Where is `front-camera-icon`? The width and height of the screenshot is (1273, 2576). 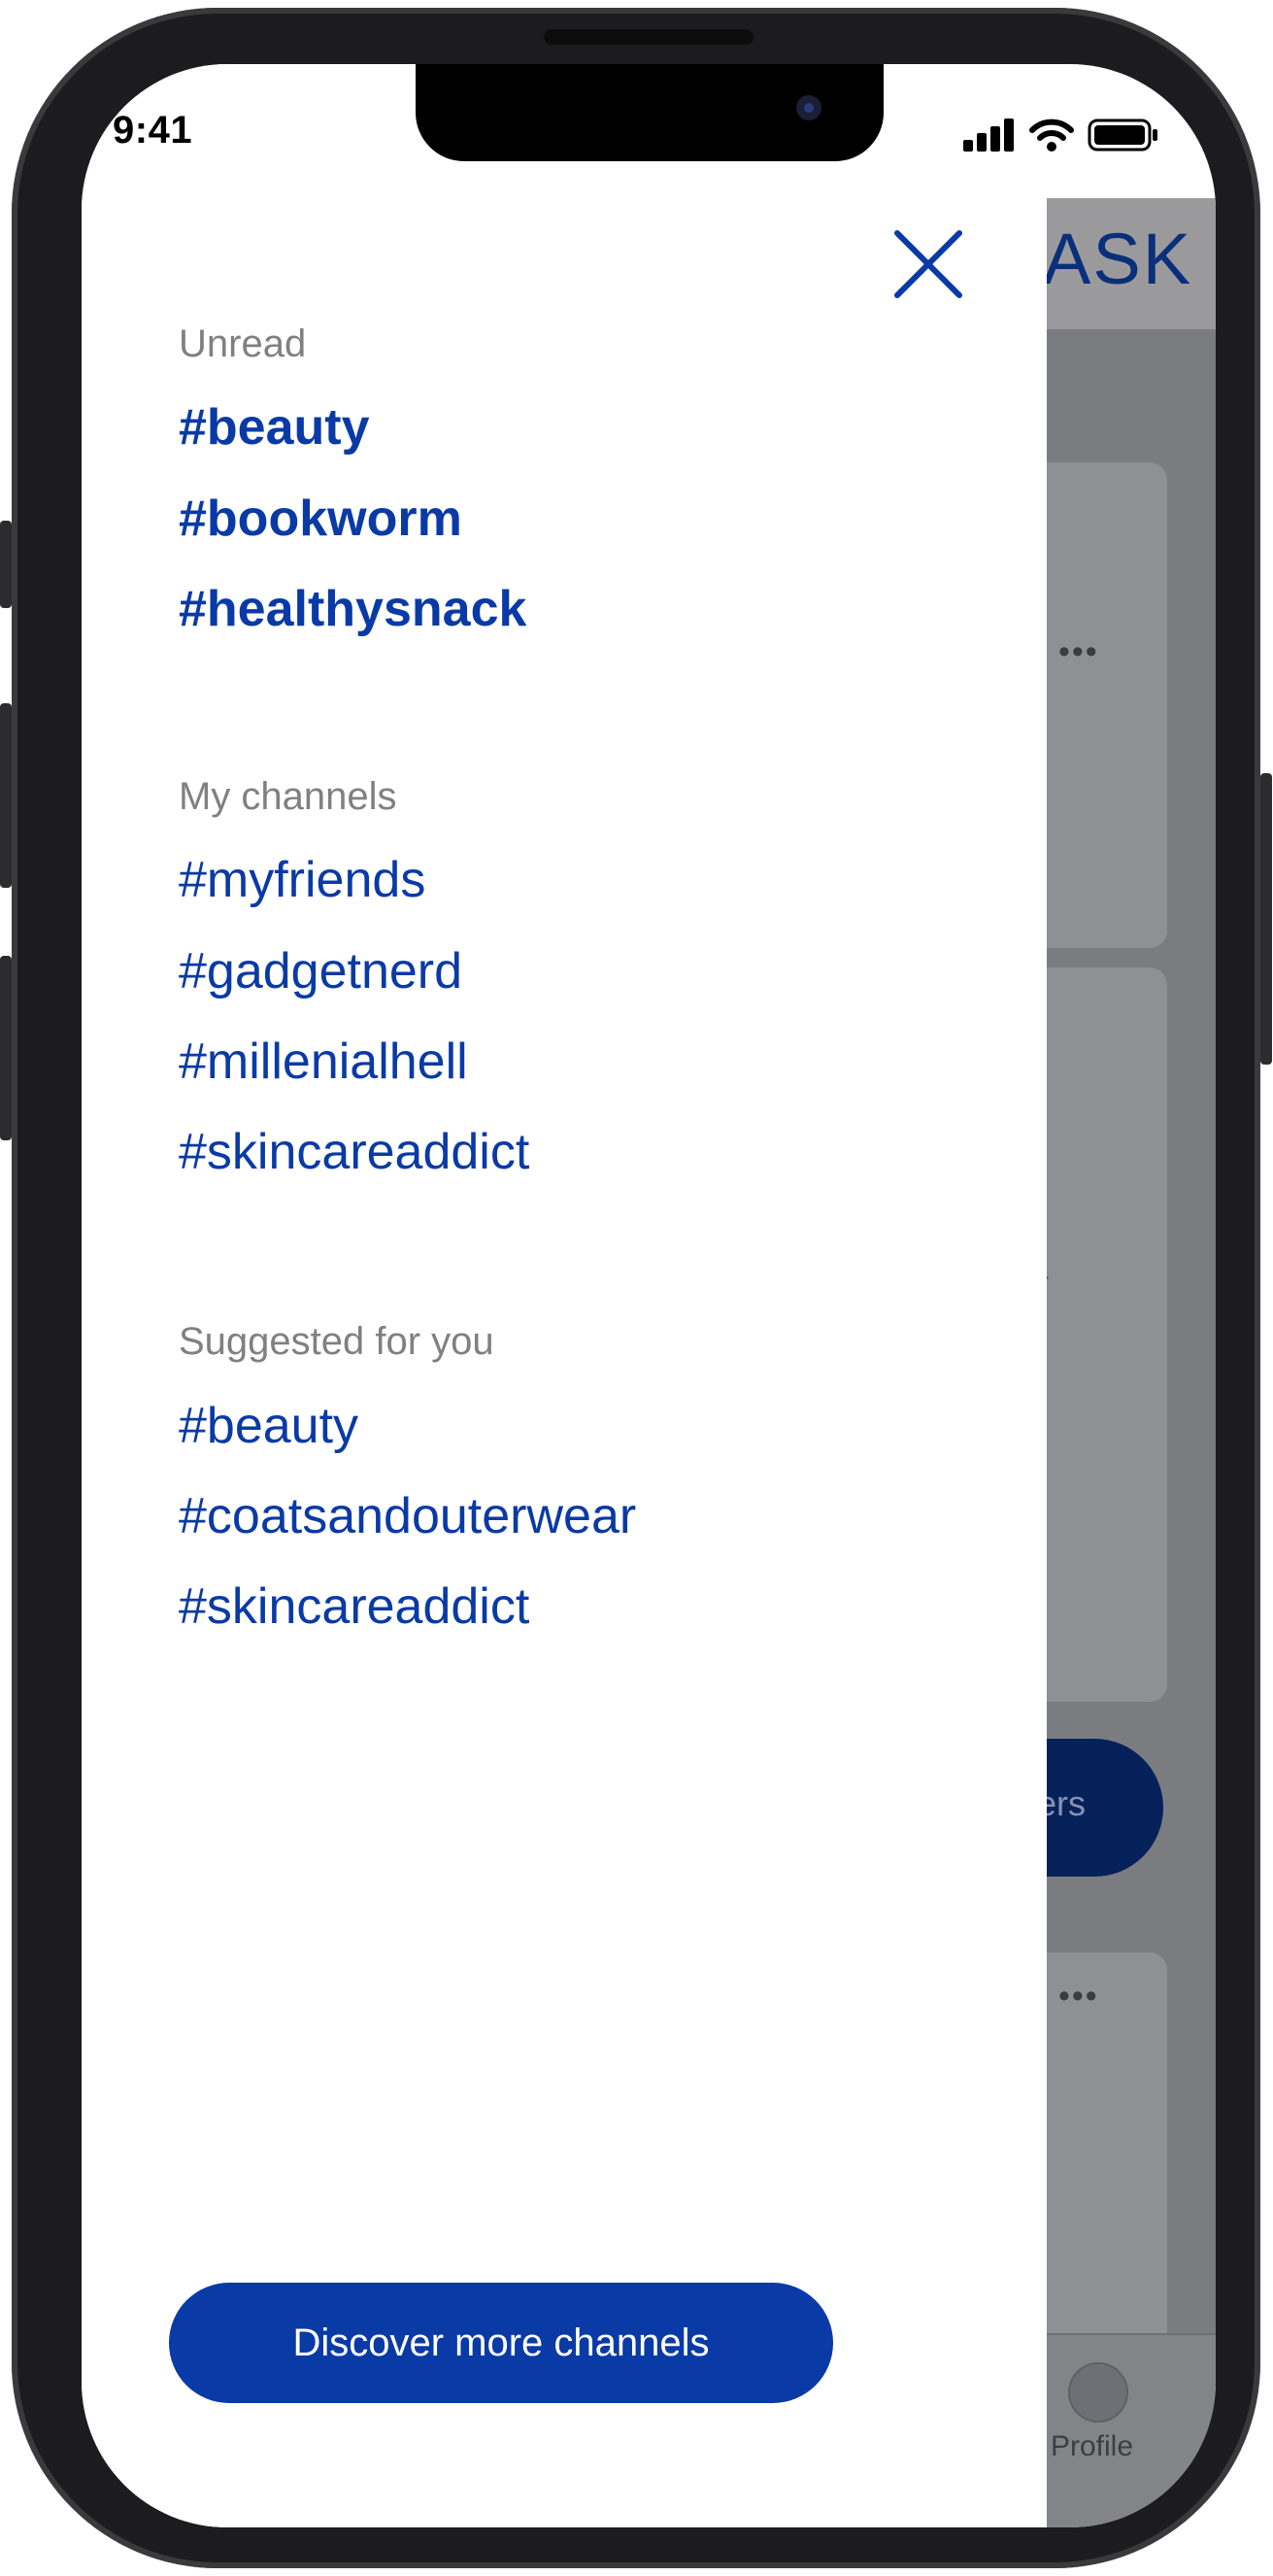
front-camera-icon is located at coordinates (808, 107).